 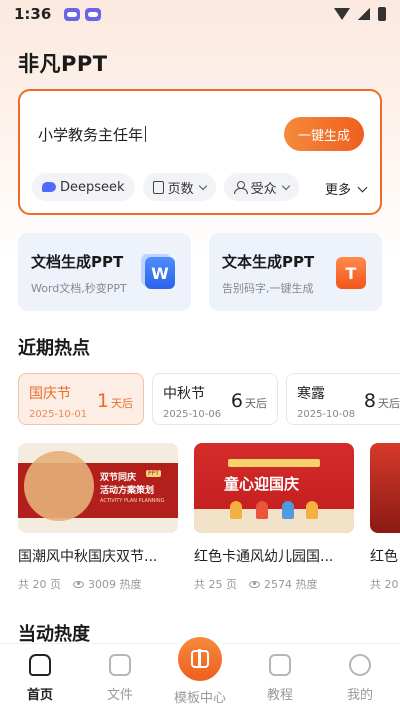 What do you see at coordinates (360, 665) in the screenshot?
I see `profile-icon` at bounding box center [360, 665].